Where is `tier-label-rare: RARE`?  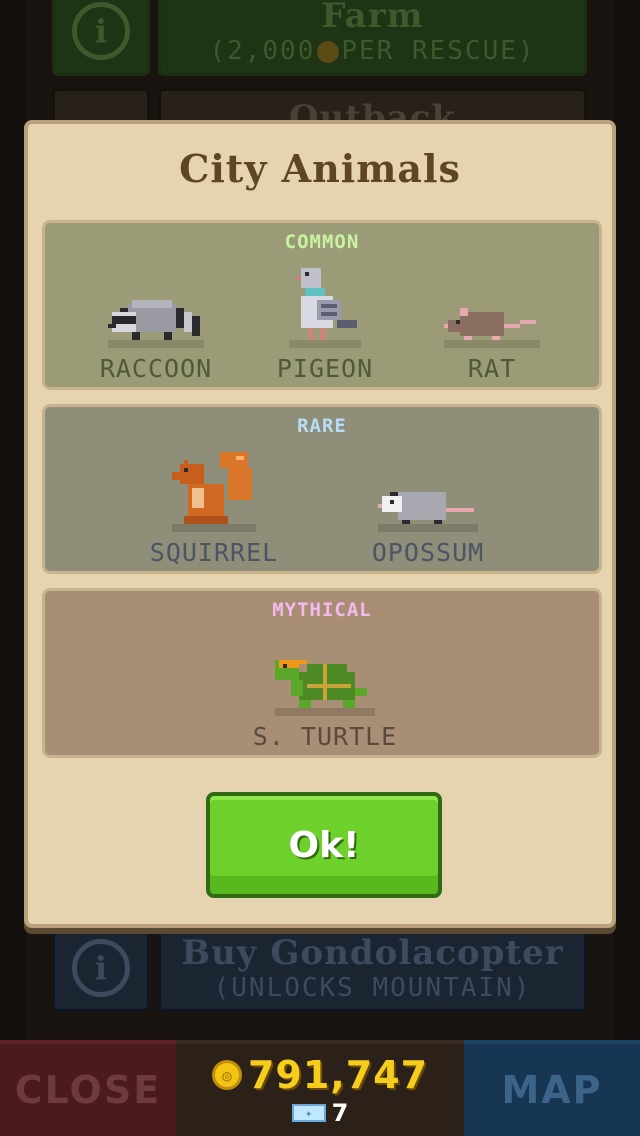
tier-label-rare: RARE is located at coordinates (322, 426).